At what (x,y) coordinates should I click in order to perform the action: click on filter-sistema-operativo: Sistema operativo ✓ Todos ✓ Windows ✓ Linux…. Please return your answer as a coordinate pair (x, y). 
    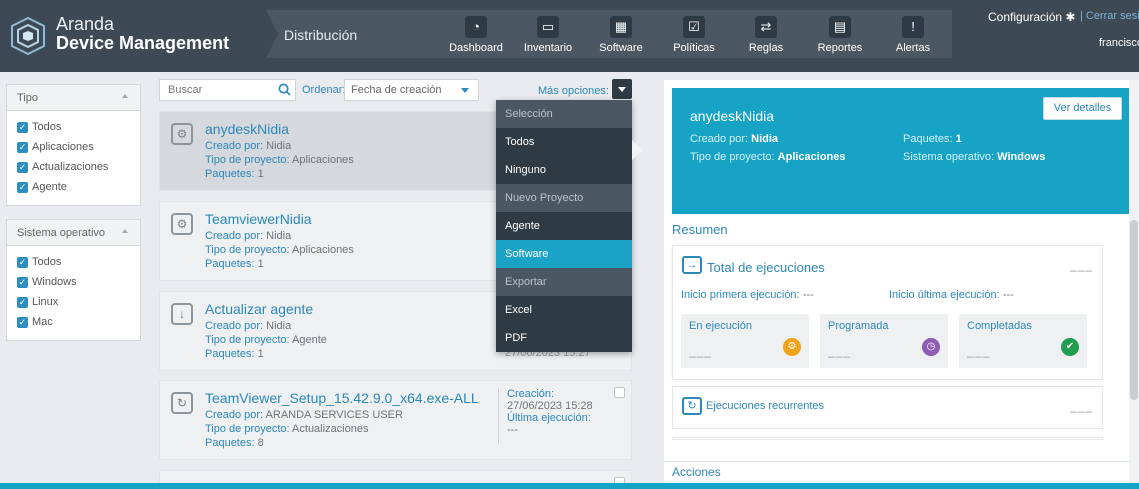
    Looking at the image, I should click on (73, 280).